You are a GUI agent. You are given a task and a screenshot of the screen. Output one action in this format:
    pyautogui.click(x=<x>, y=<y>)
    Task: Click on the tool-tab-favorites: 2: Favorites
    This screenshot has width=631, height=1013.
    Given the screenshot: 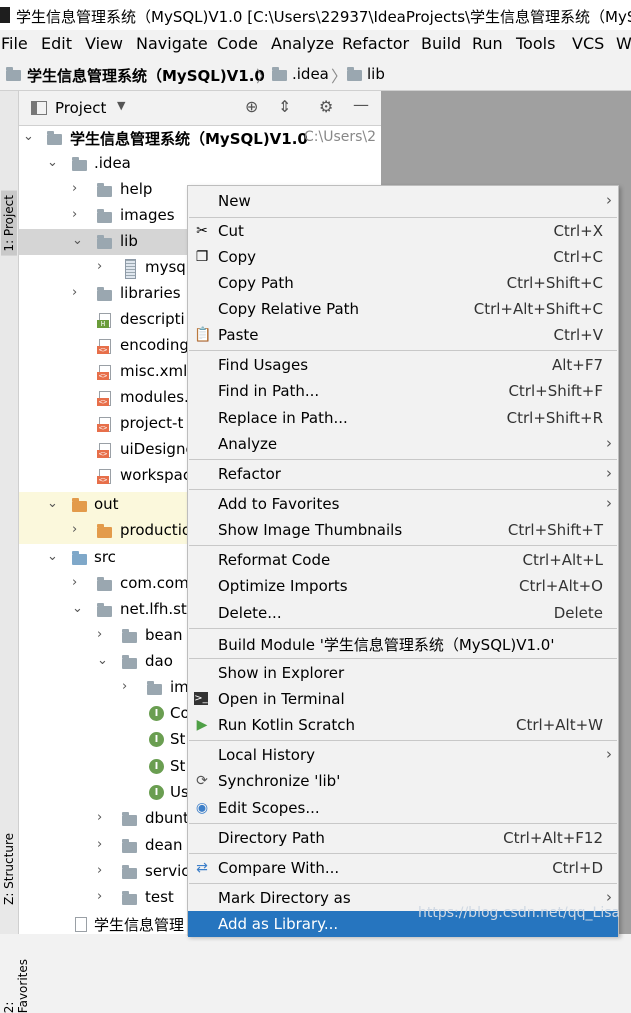 What is the action you would take?
    pyautogui.click(x=16, y=986)
    